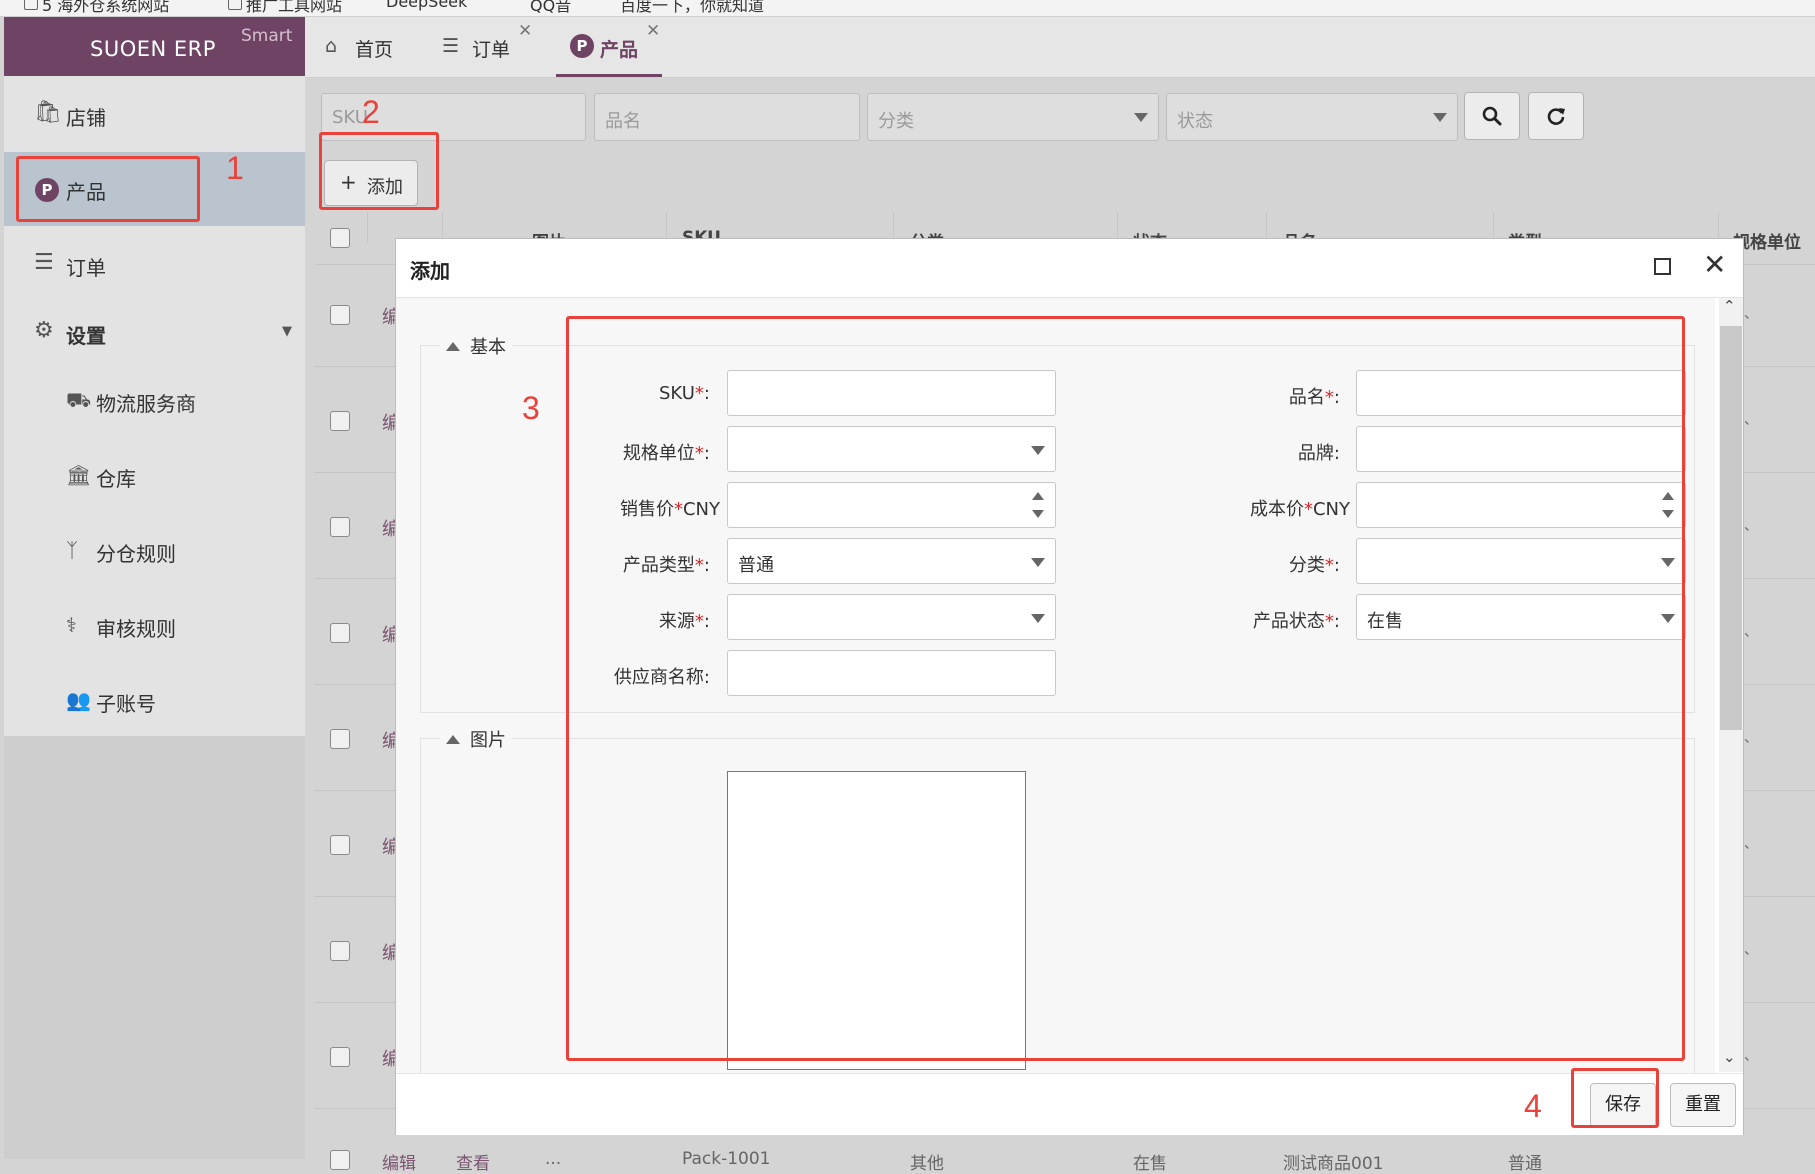 This screenshot has height=1174, width=1815. What do you see at coordinates (1731, 528) in the screenshot?
I see `scrollbar-thumb` at bounding box center [1731, 528].